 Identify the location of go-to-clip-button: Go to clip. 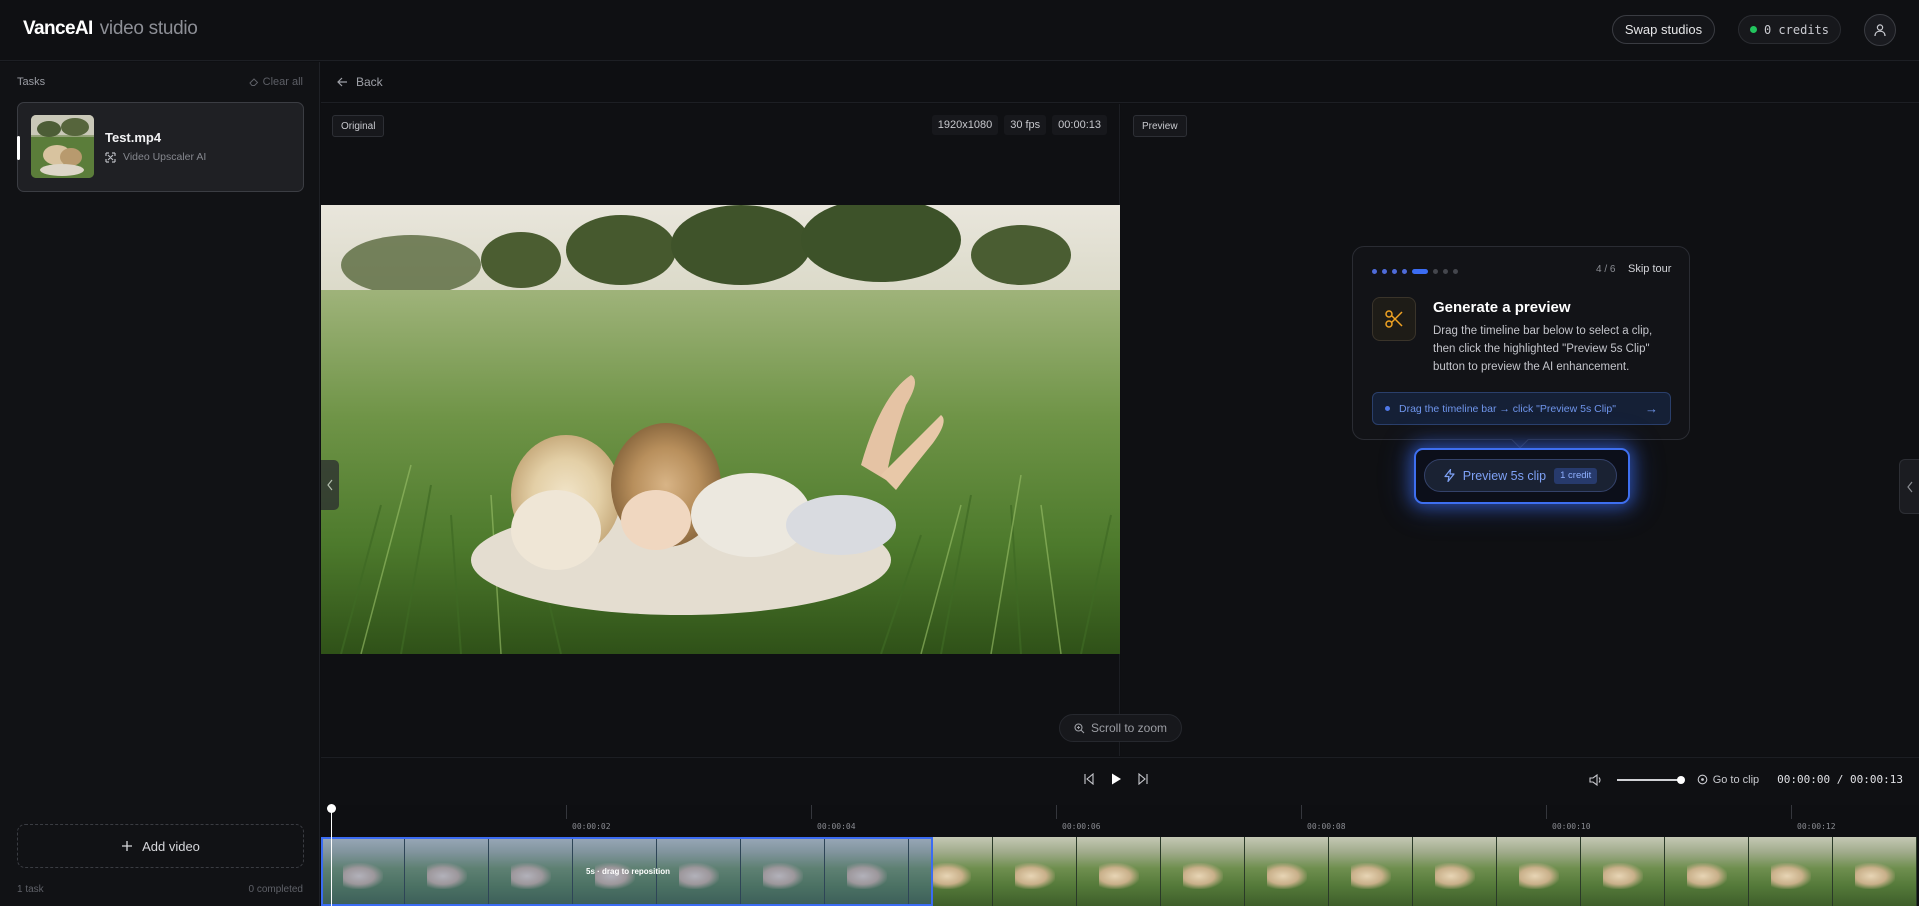
(1728, 780).